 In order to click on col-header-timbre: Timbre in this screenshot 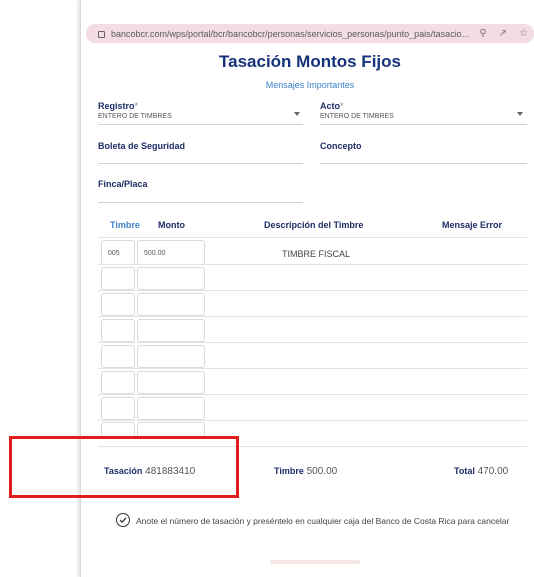, I will do `click(125, 225)`.